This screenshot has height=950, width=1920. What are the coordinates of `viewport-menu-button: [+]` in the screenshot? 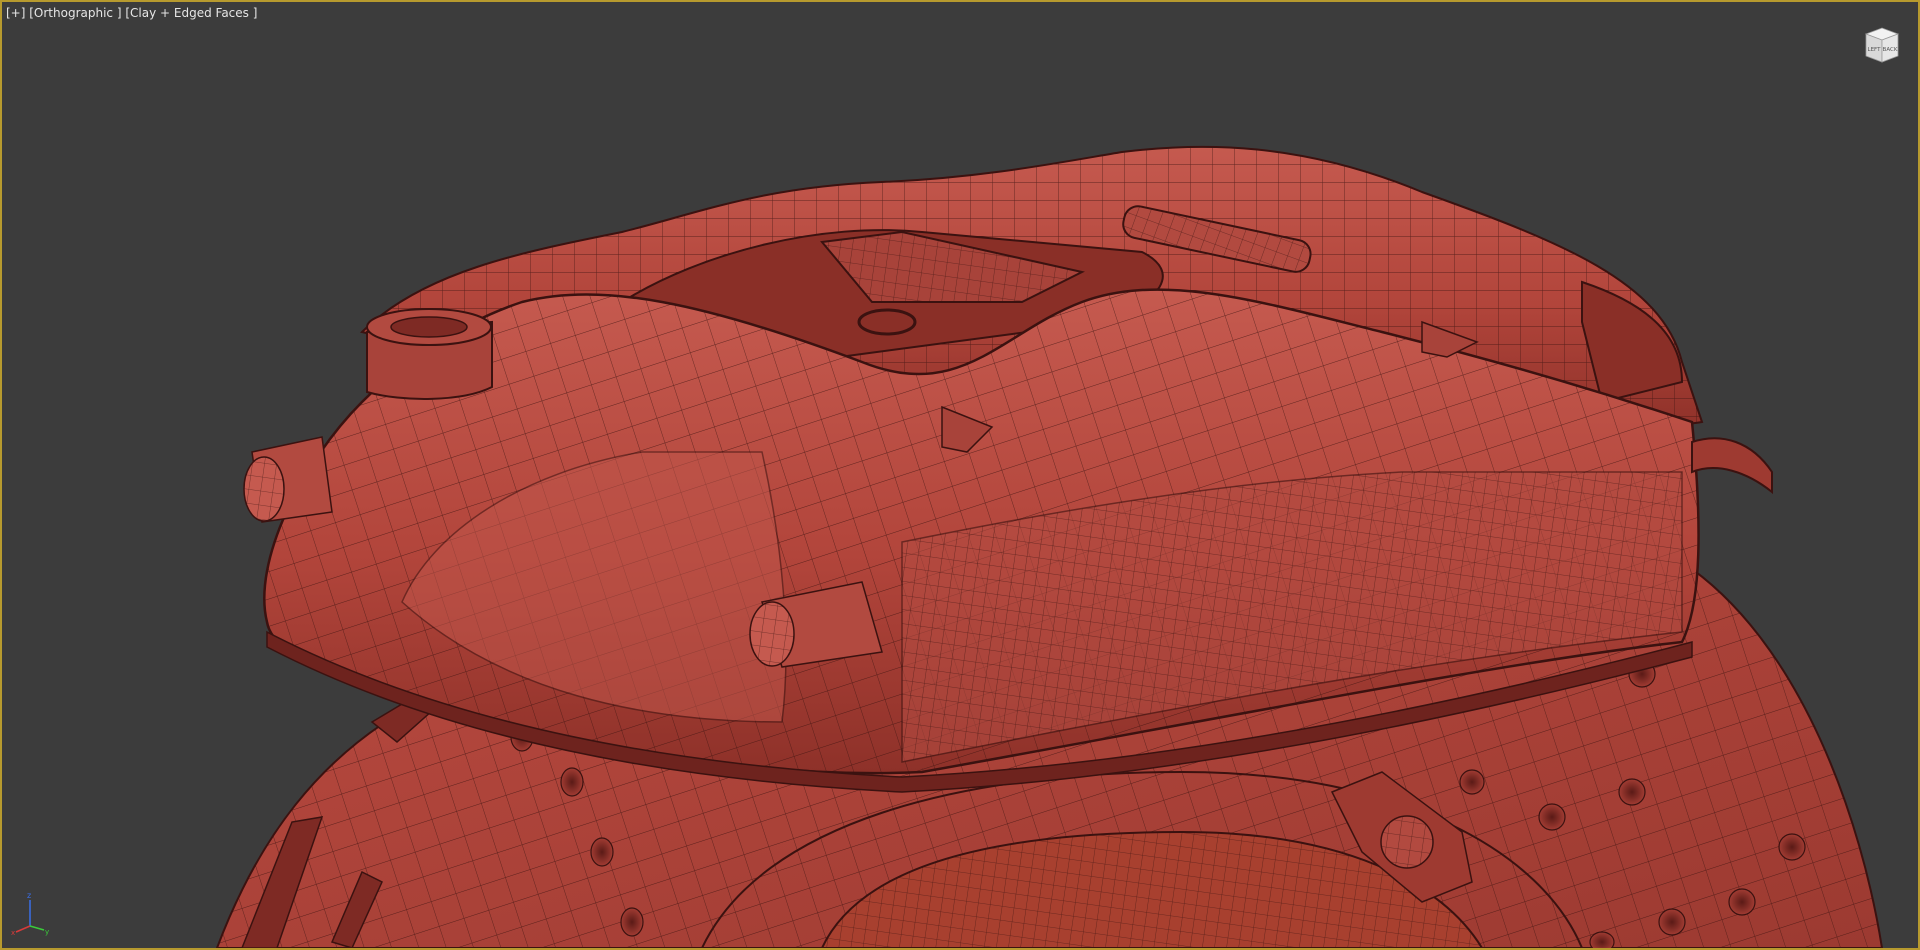 It's located at (15, 13).